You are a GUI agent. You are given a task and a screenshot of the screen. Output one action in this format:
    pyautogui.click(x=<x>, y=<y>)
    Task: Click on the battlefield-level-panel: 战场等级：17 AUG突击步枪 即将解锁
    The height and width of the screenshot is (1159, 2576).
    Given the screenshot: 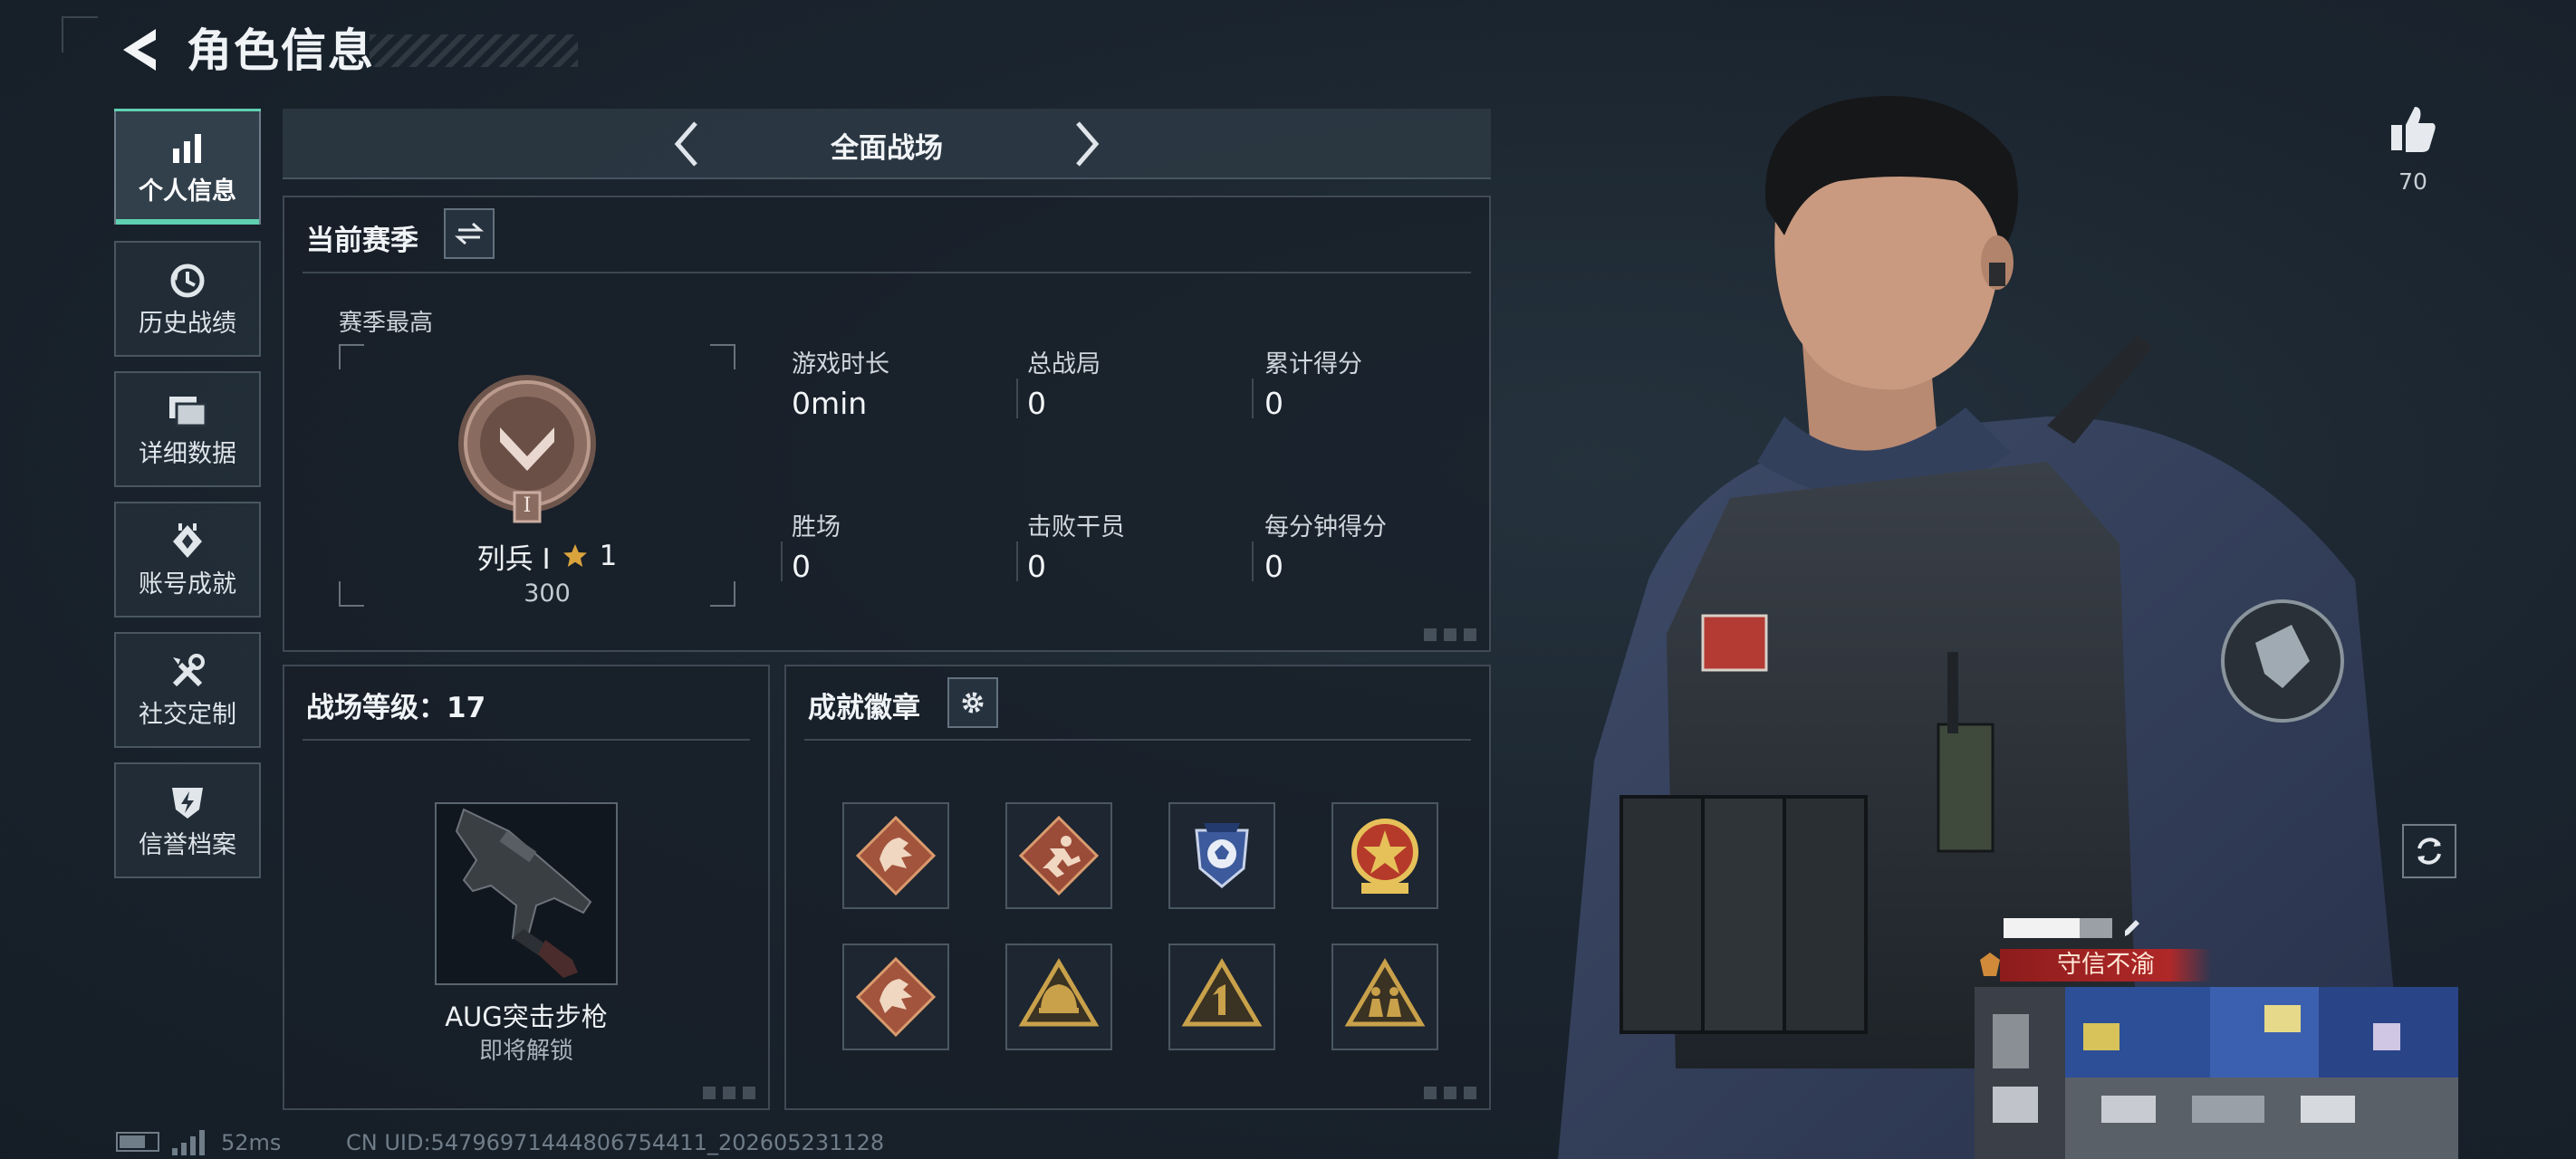 What is the action you would take?
    pyautogui.click(x=526, y=887)
    